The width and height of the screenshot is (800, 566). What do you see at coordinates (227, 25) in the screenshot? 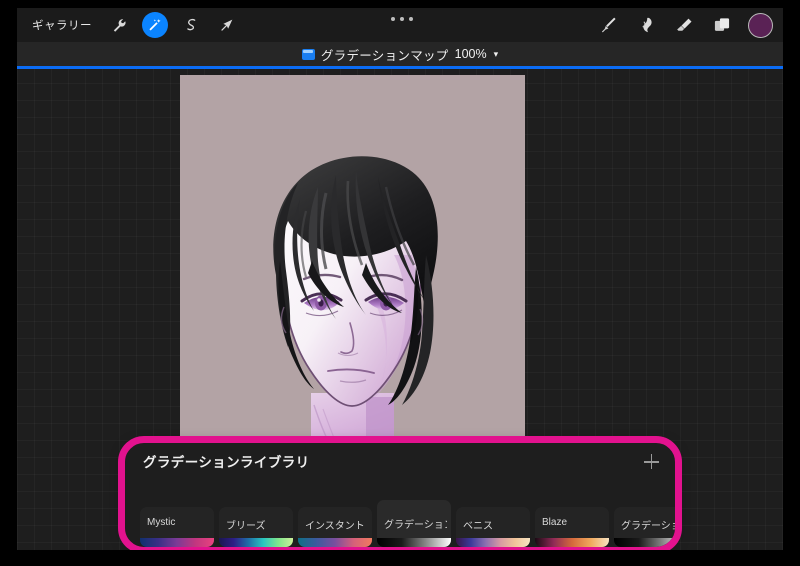
I see `arrow-transform-icon` at bounding box center [227, 25].